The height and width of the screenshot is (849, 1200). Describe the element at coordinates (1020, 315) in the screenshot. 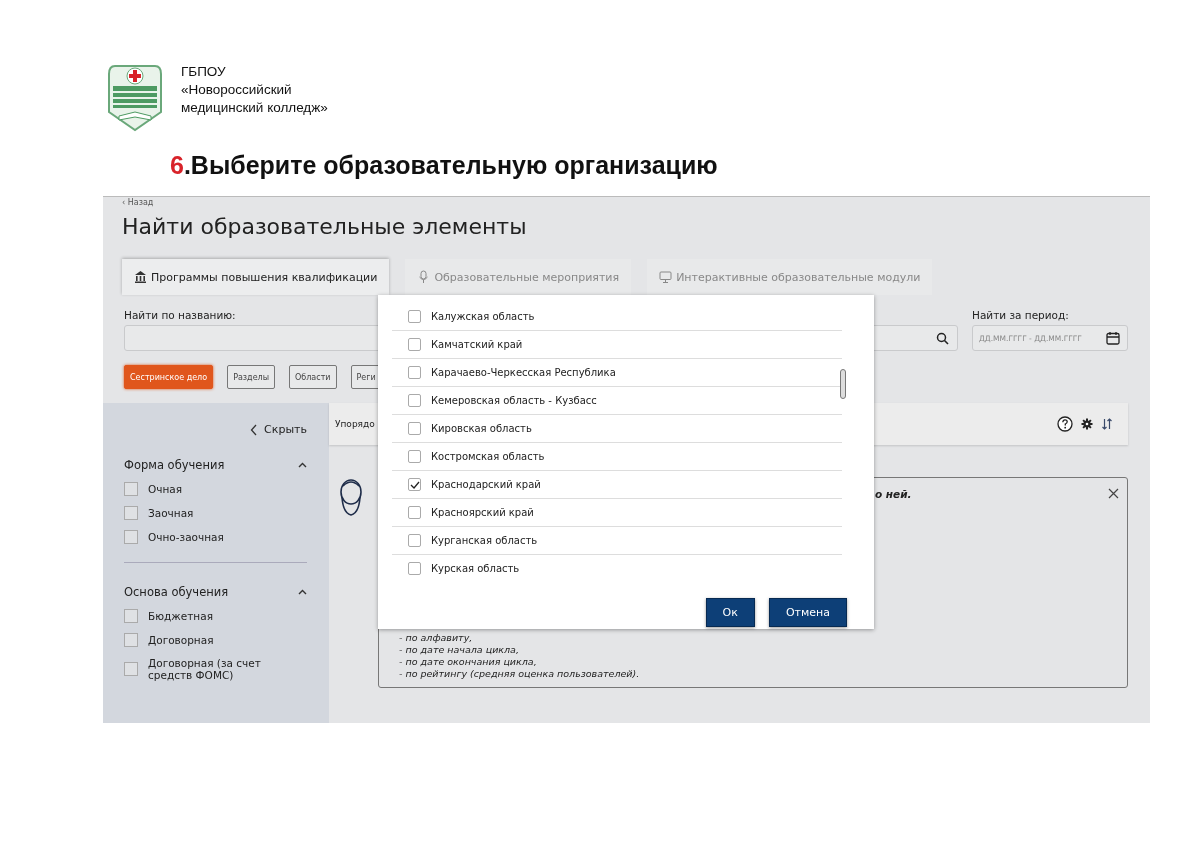

I see `field-label: Найти за период:` at that location.